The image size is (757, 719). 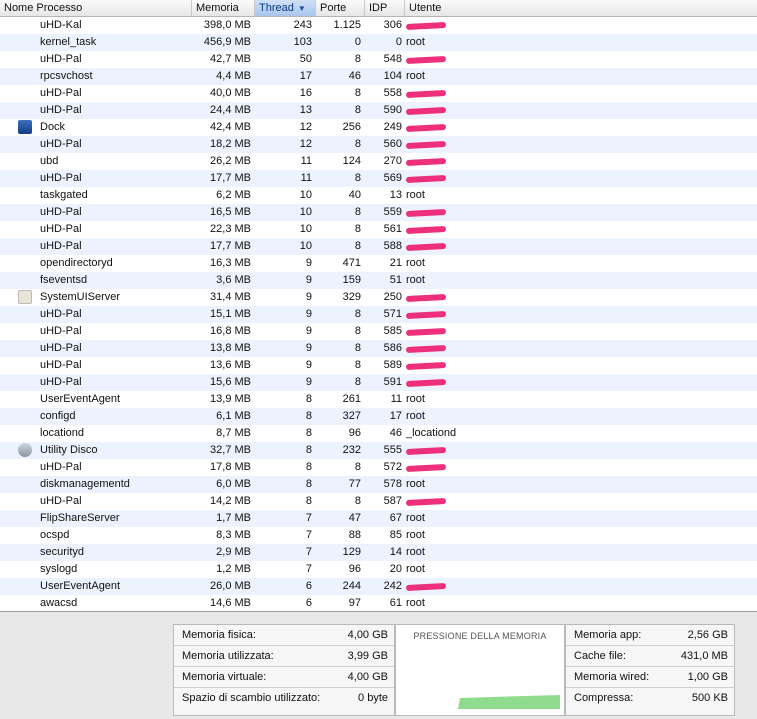 I want to click on table-row: awacsd 14,6 MB 6 97 61 root, so click(x=378, y=603).